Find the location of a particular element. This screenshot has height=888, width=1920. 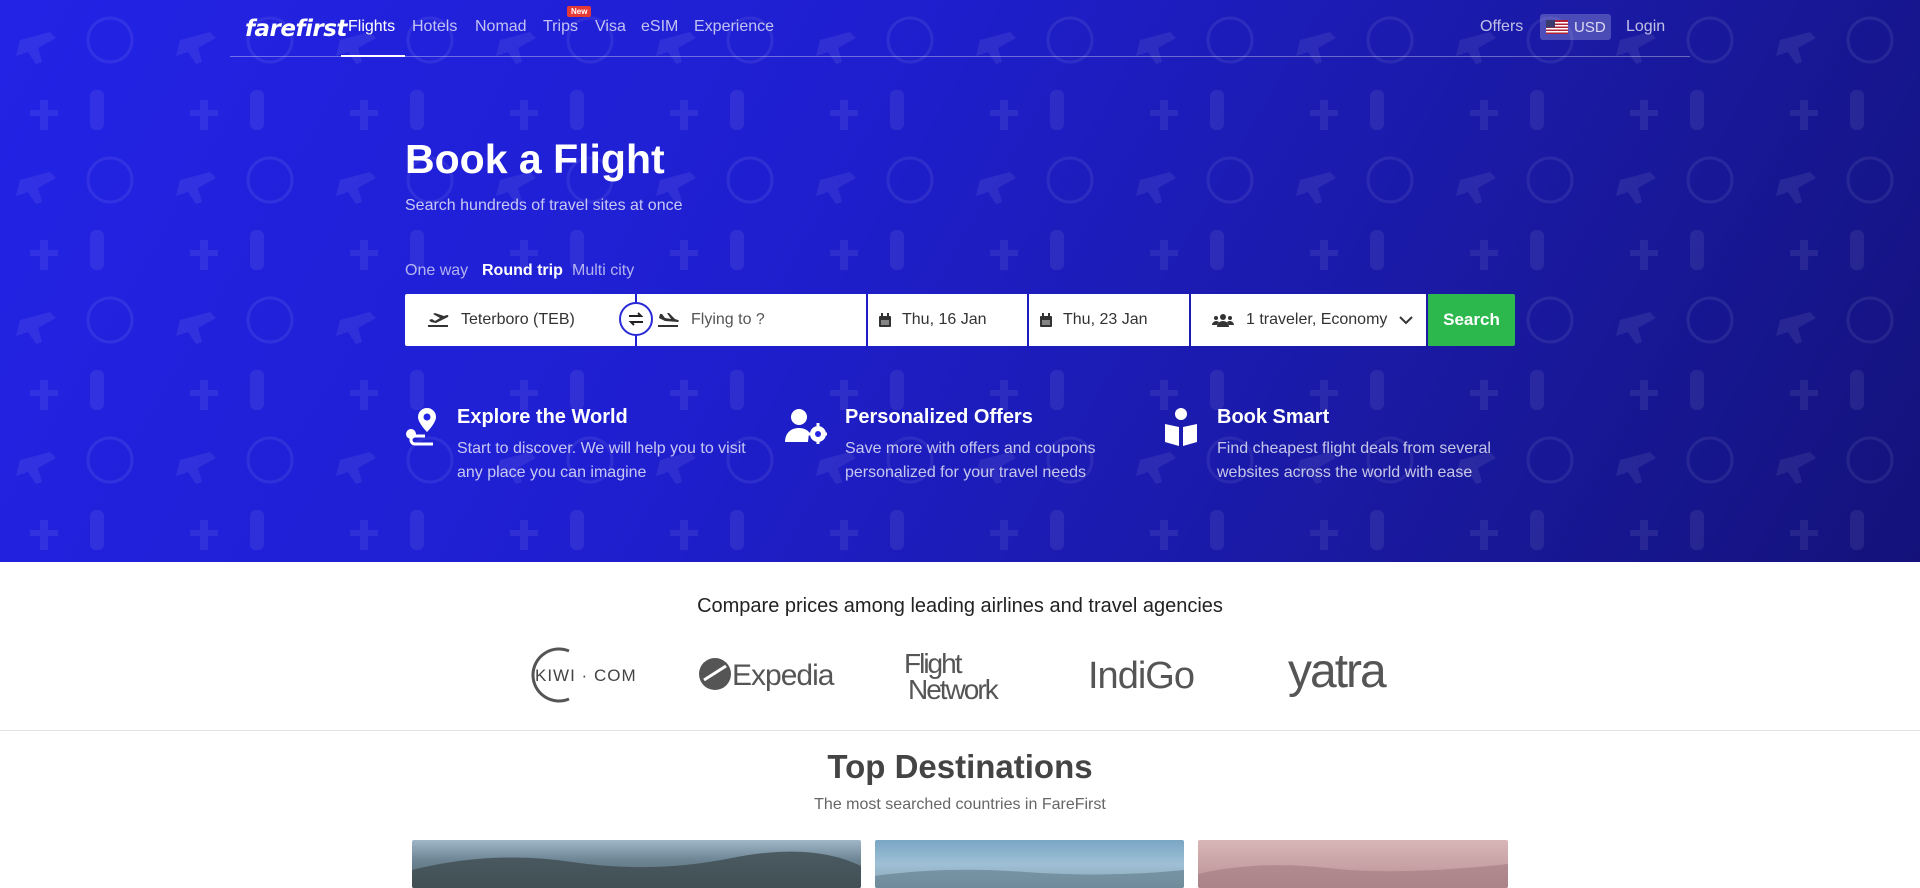

users-icon is located at coordinates (1223, 320).